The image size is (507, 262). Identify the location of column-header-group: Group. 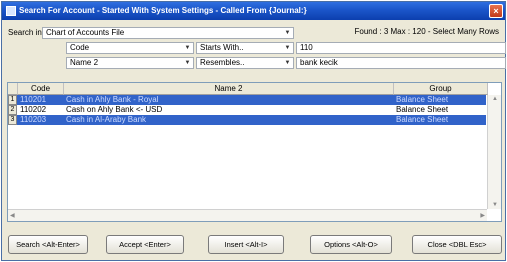
(441, 89).